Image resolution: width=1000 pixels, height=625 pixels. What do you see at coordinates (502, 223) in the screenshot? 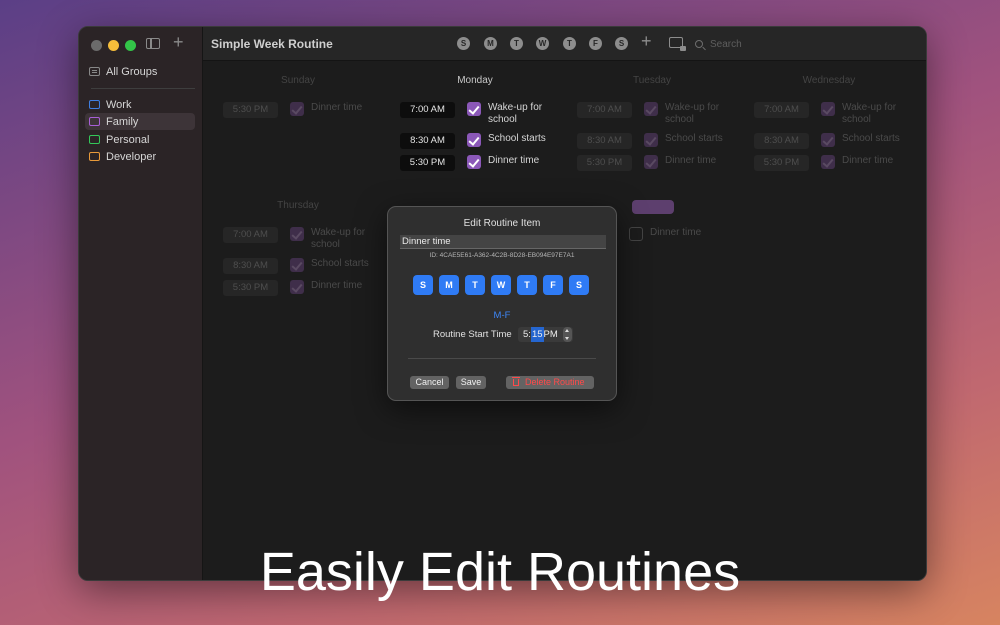
I see `dialog-title: Edit Routine Item` at bounding box center [502, 223].